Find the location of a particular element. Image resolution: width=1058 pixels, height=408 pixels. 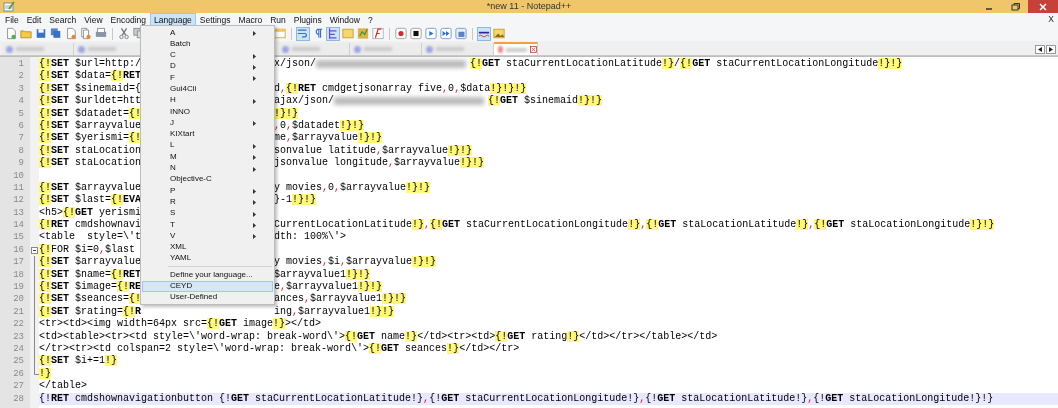

menu-item: C is located at coordinates (207, 55).